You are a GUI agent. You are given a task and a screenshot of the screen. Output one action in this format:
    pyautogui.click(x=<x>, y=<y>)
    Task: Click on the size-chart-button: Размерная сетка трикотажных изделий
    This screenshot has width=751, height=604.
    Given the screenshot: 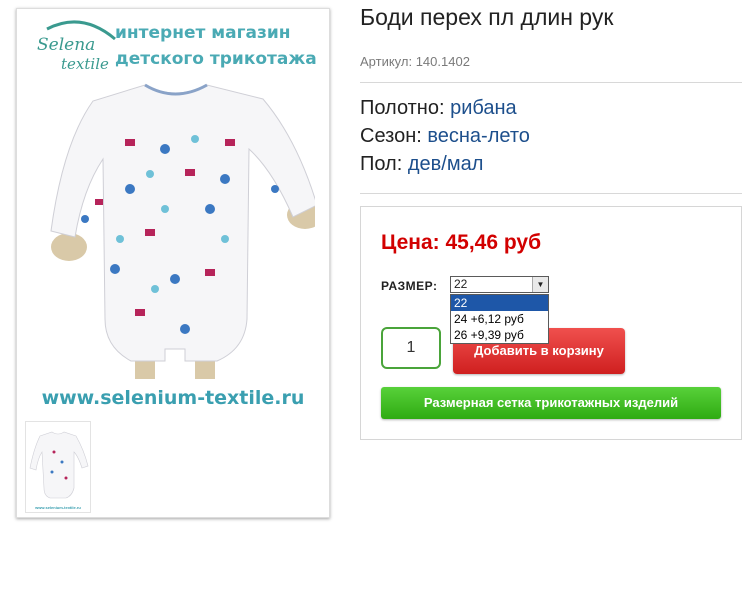 What is the action you would take?
    pyautogui.click(x=551, y=403)
    